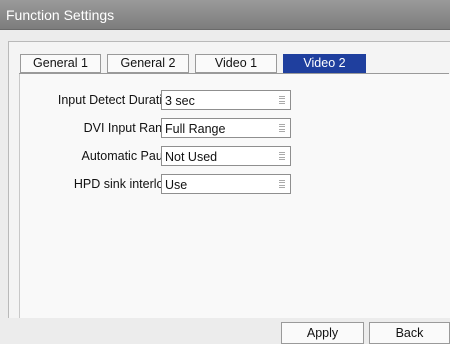 This screenshot has width=450, height=344. I want to click on hpd-sink-interlock-select: Use, so click(226, 184).